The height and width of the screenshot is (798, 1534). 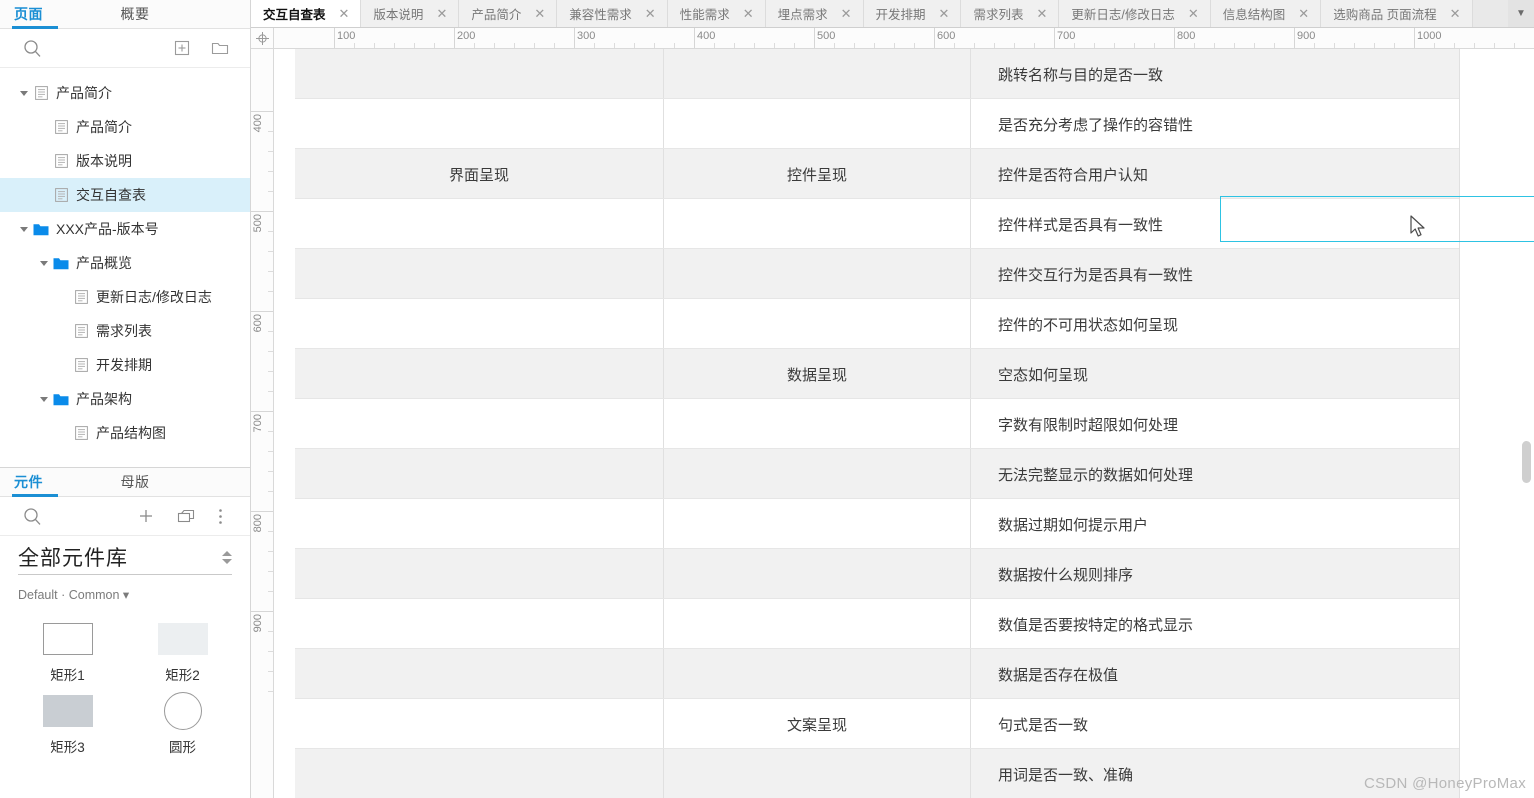 I want to click on table-cell-item: 控件的不可用状态如何呈现, so click(x=1214, y=324).